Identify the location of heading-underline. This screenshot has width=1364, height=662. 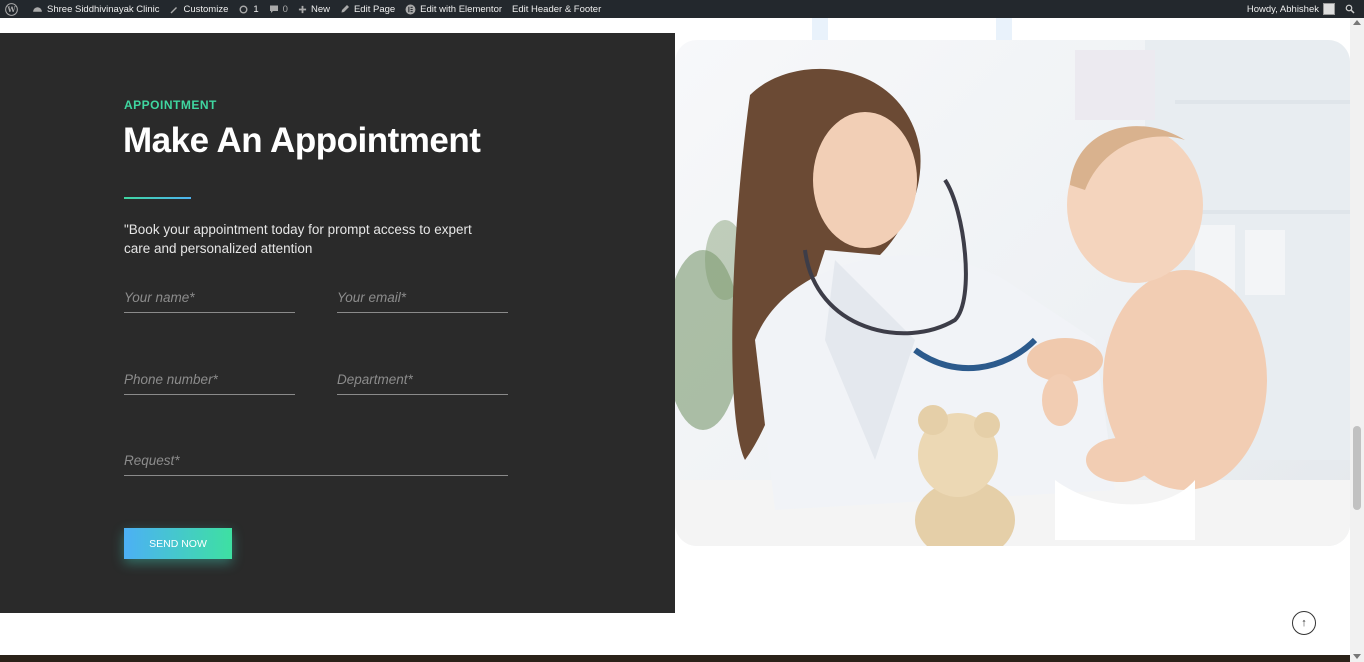
(157, 198).